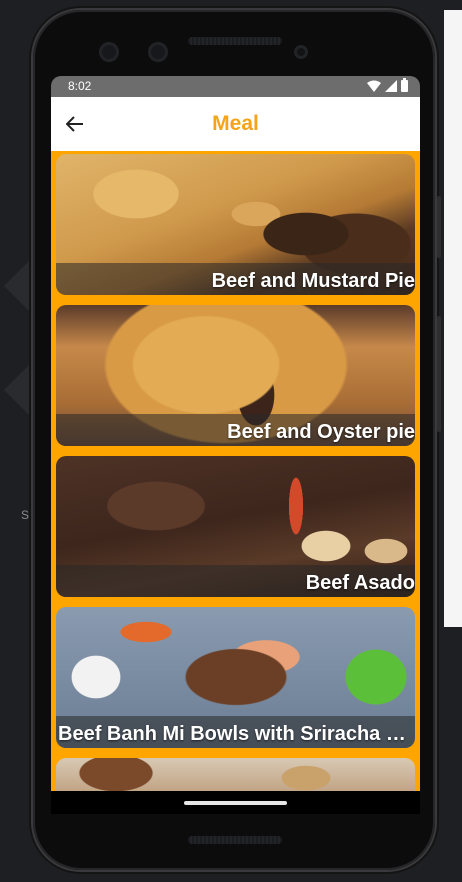 This screenshot has width=462, height=882. I want to click on meal-image, so click(235, 774).